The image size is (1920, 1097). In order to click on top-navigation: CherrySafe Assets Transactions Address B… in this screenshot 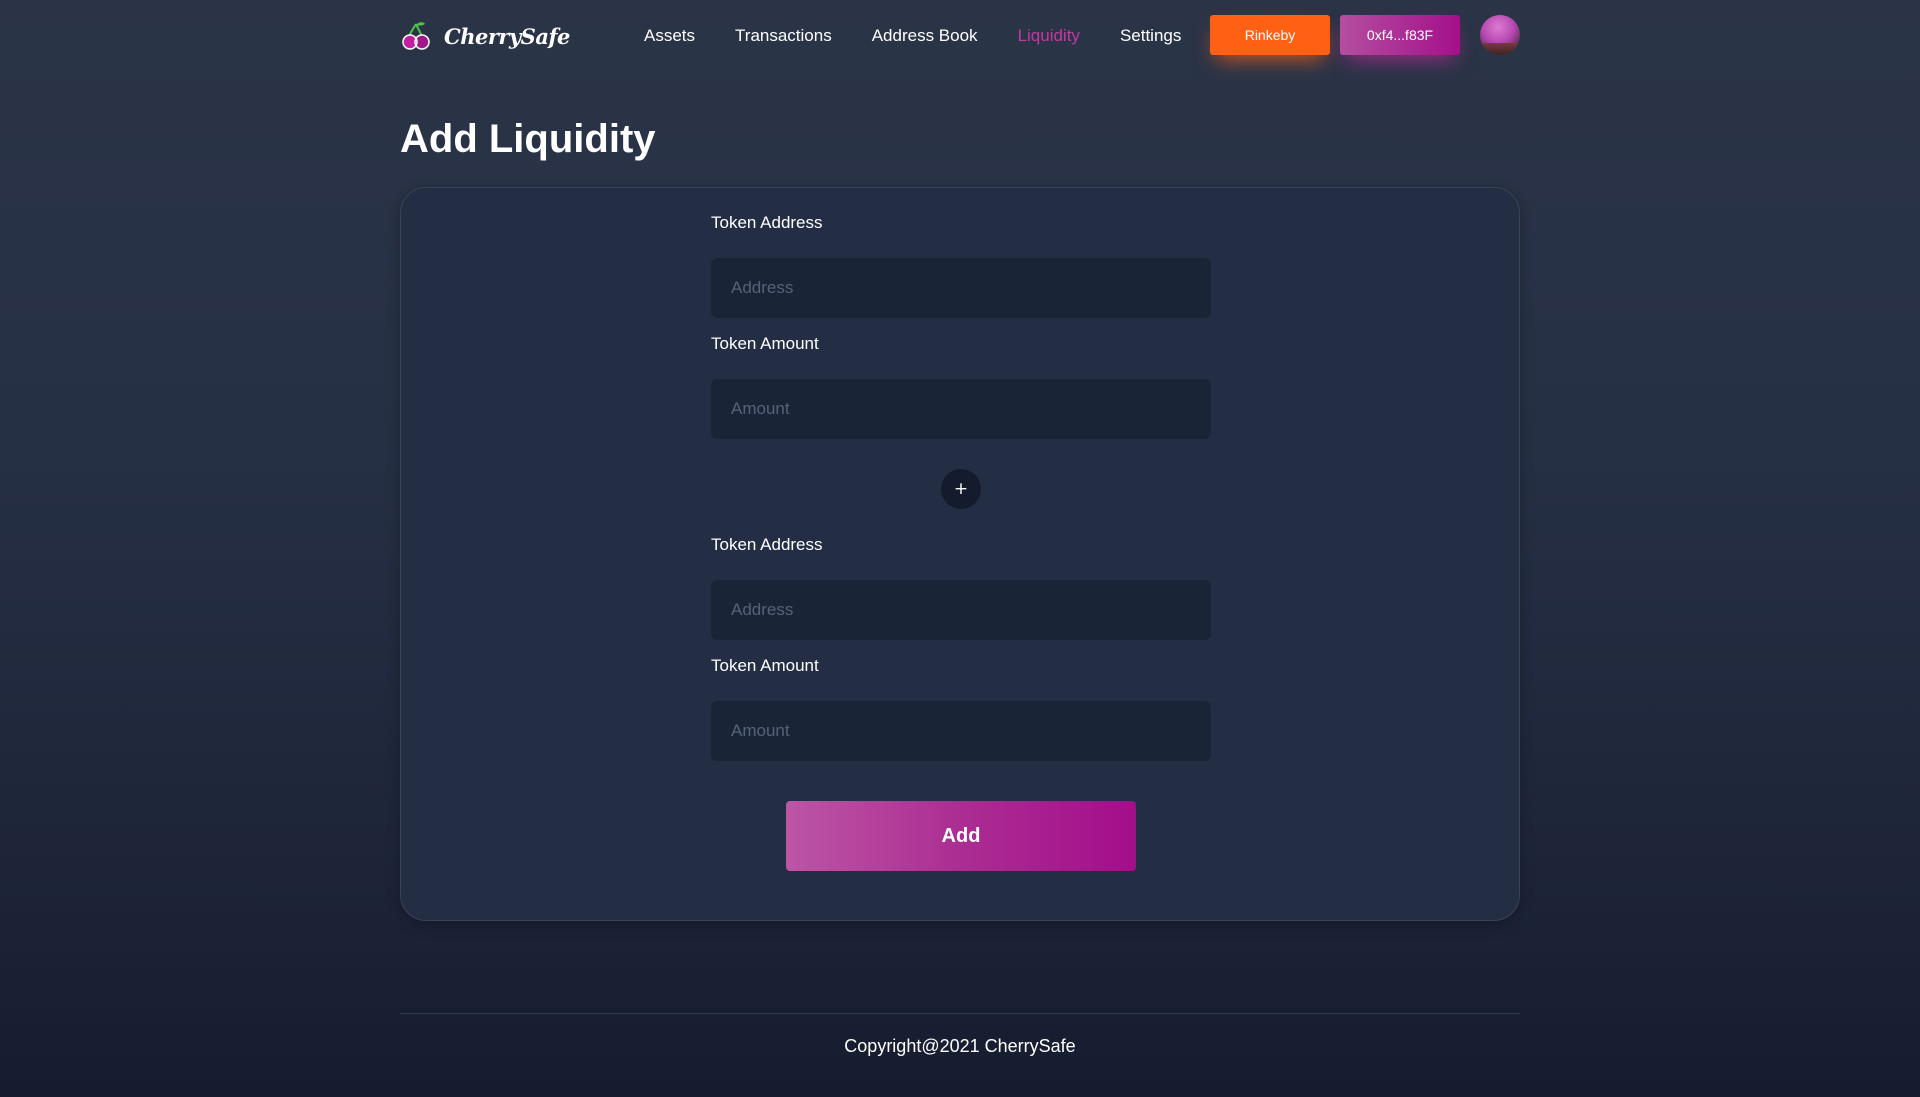, I will do `click(960, 35)`.